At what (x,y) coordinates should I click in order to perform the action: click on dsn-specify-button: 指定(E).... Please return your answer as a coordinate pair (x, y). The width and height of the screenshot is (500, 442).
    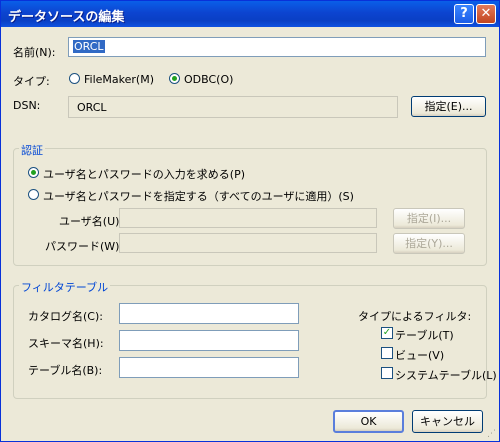
    Looking at the image, I should click on (448, 106).